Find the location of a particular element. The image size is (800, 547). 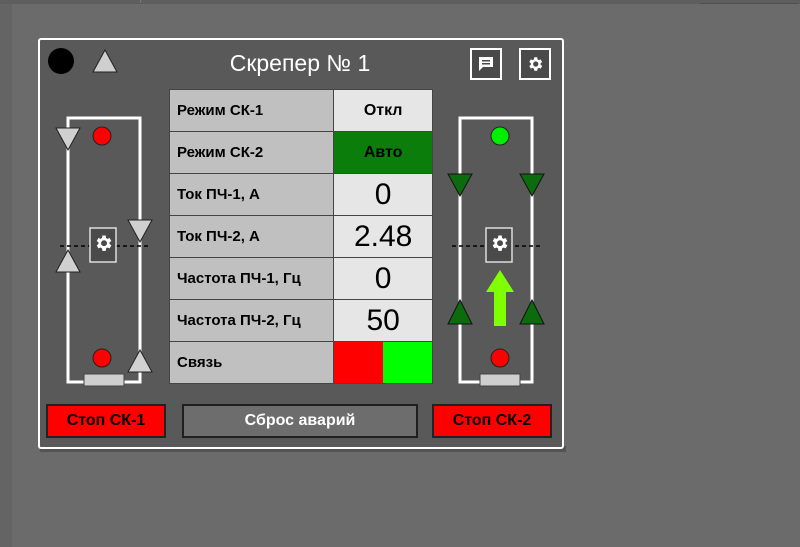

table-row: Режим СК-1 Откл is located at coordinates (300, 110).